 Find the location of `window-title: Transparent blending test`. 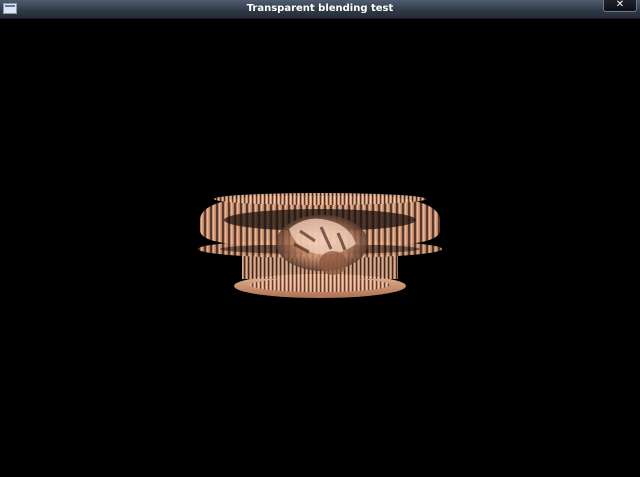

window-title: Transparent blending test is located at coordinates (320, 8).